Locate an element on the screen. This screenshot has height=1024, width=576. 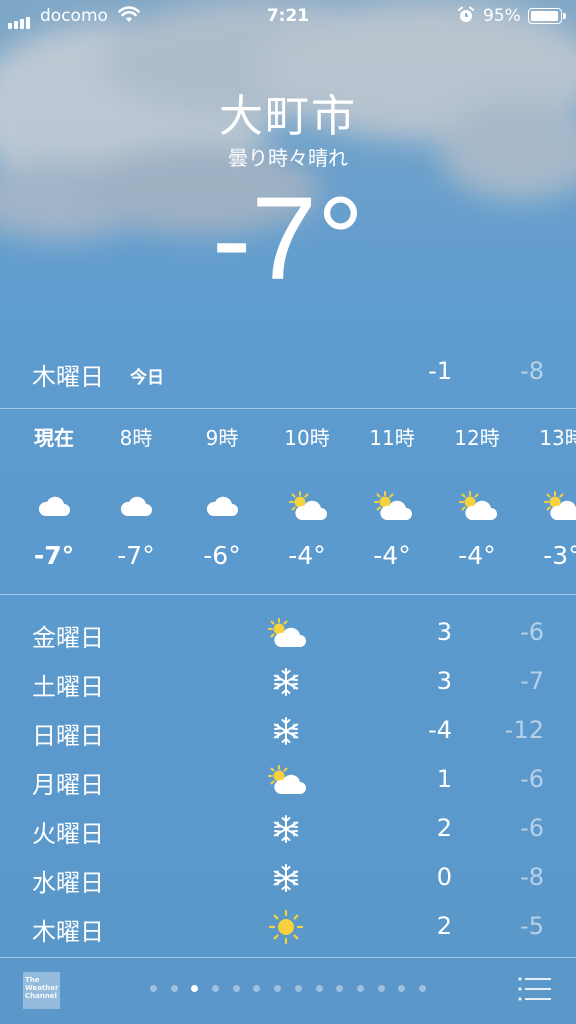
day-high: 1 is located at coordinates (444, 779).